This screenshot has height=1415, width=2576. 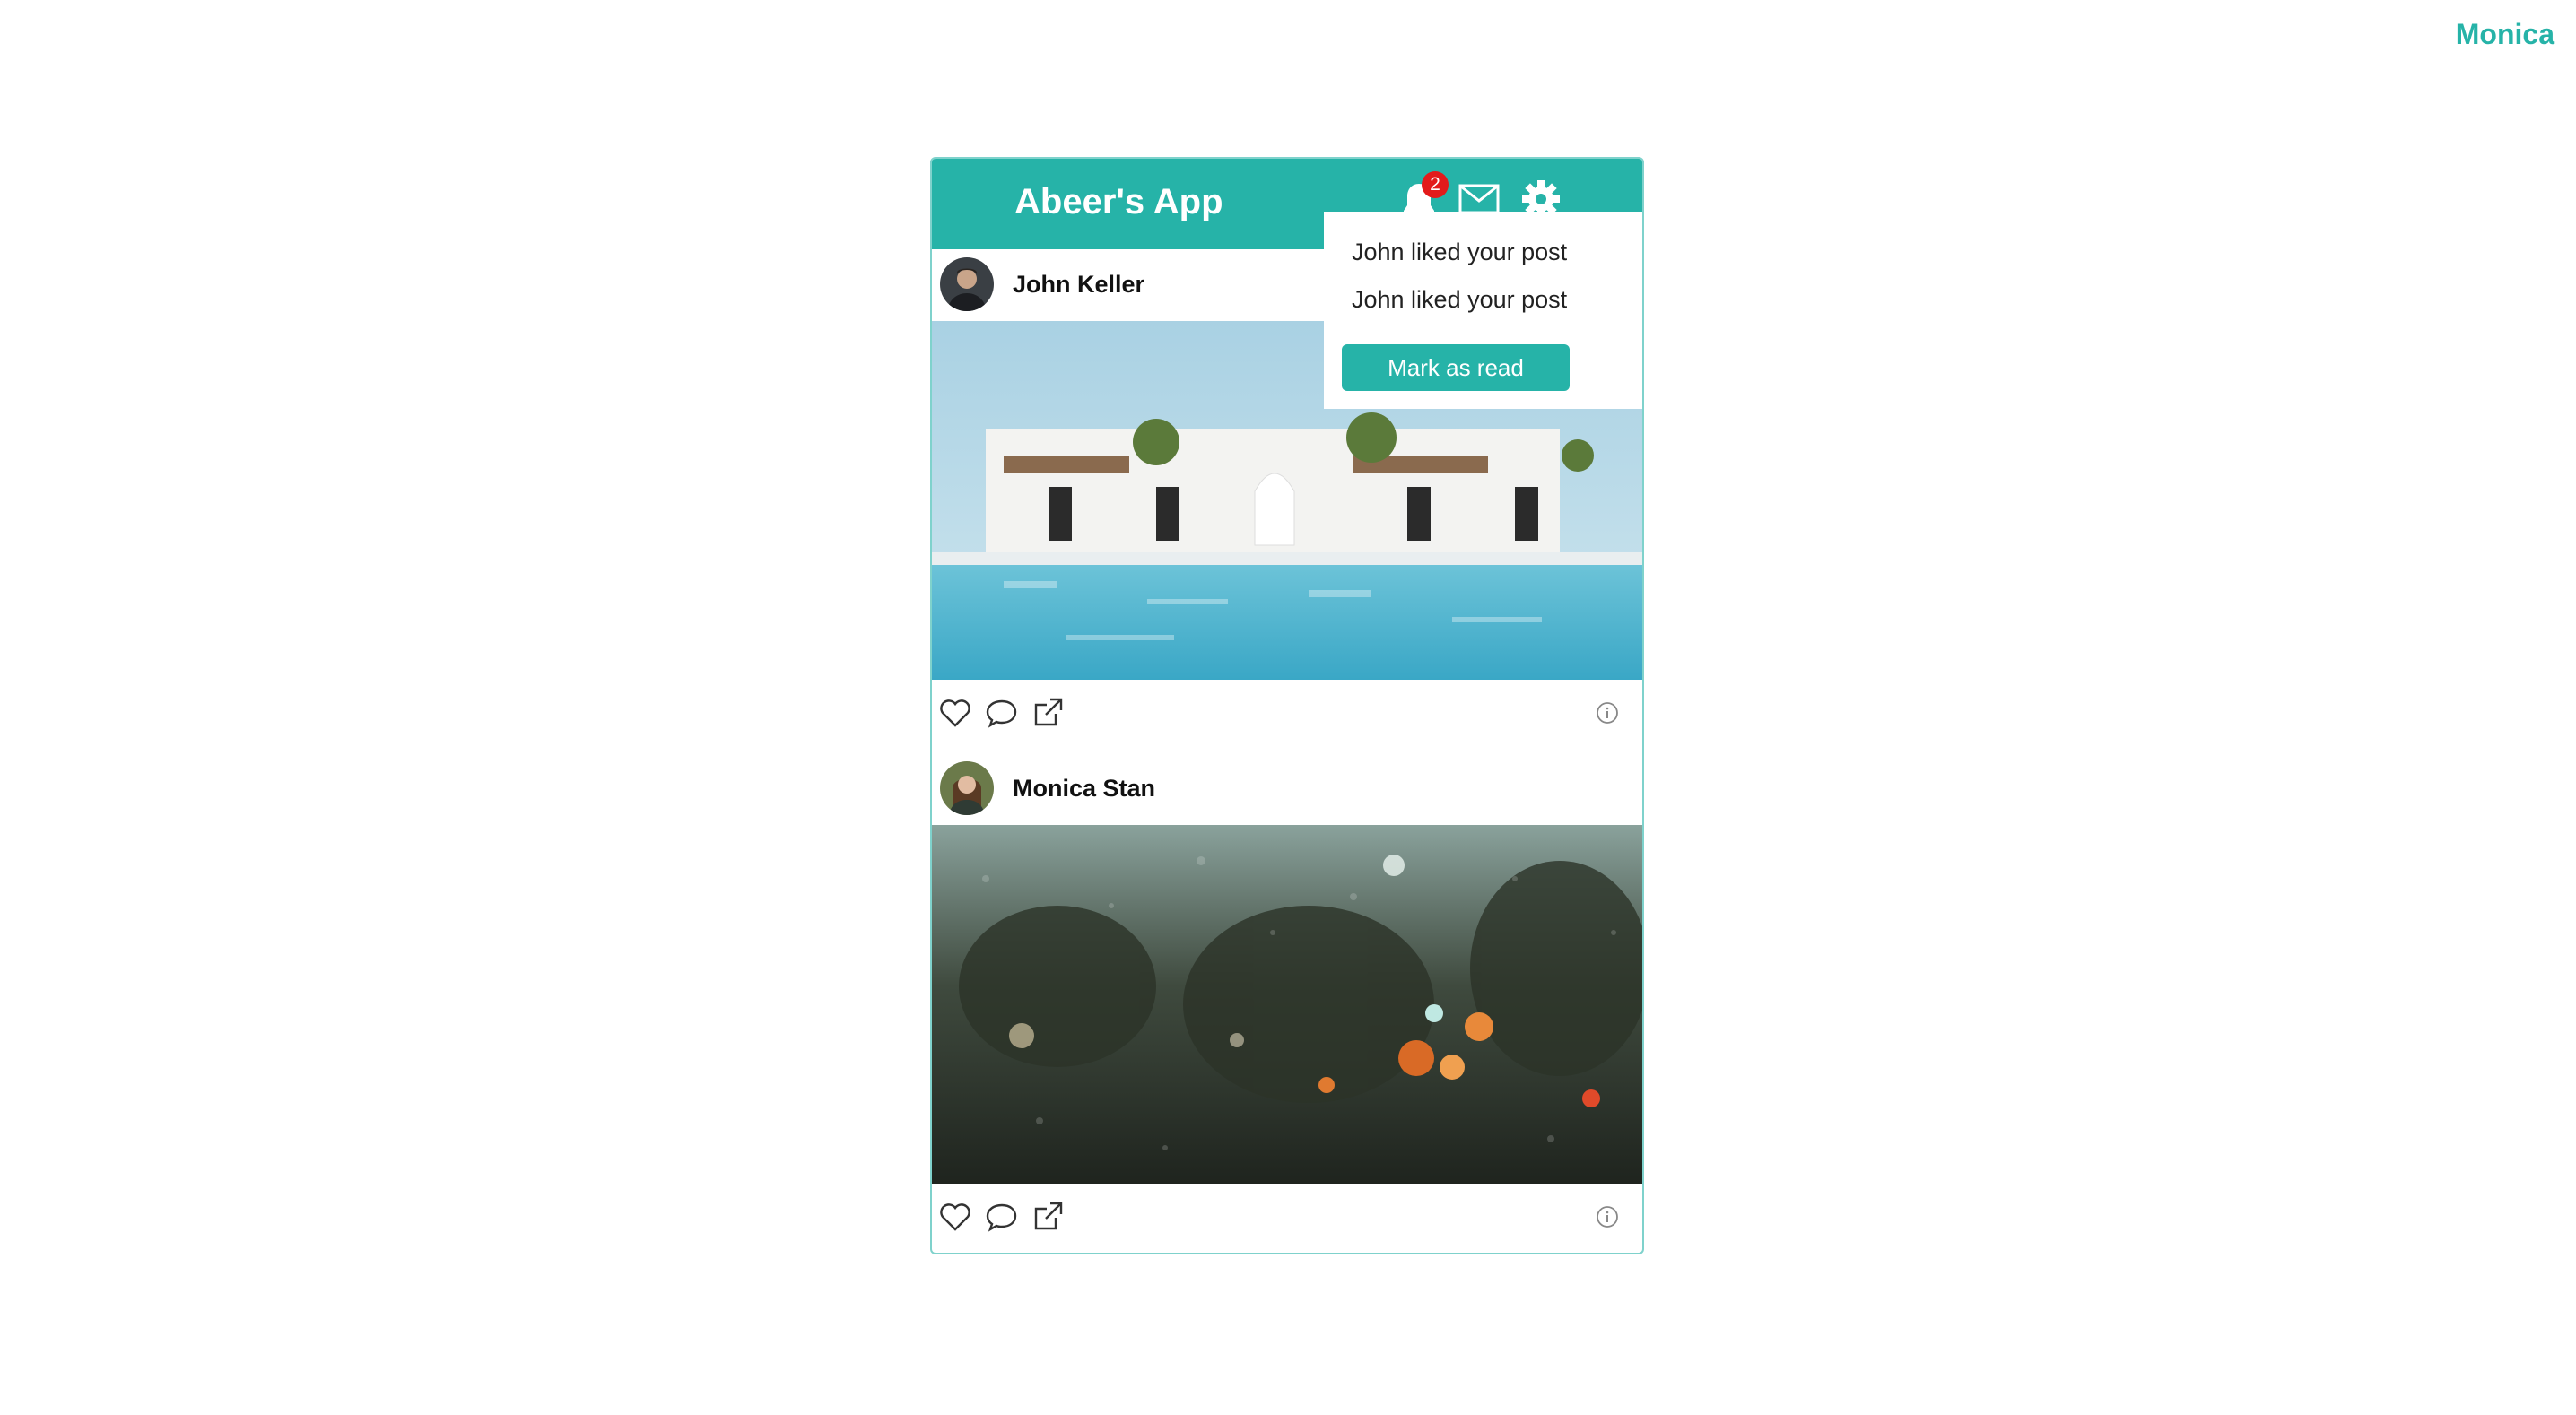 What do you see at coordinates (2505, 34) in the screenshot?
I see `current-user-name: Monica` at bounding box center [2505, 34].